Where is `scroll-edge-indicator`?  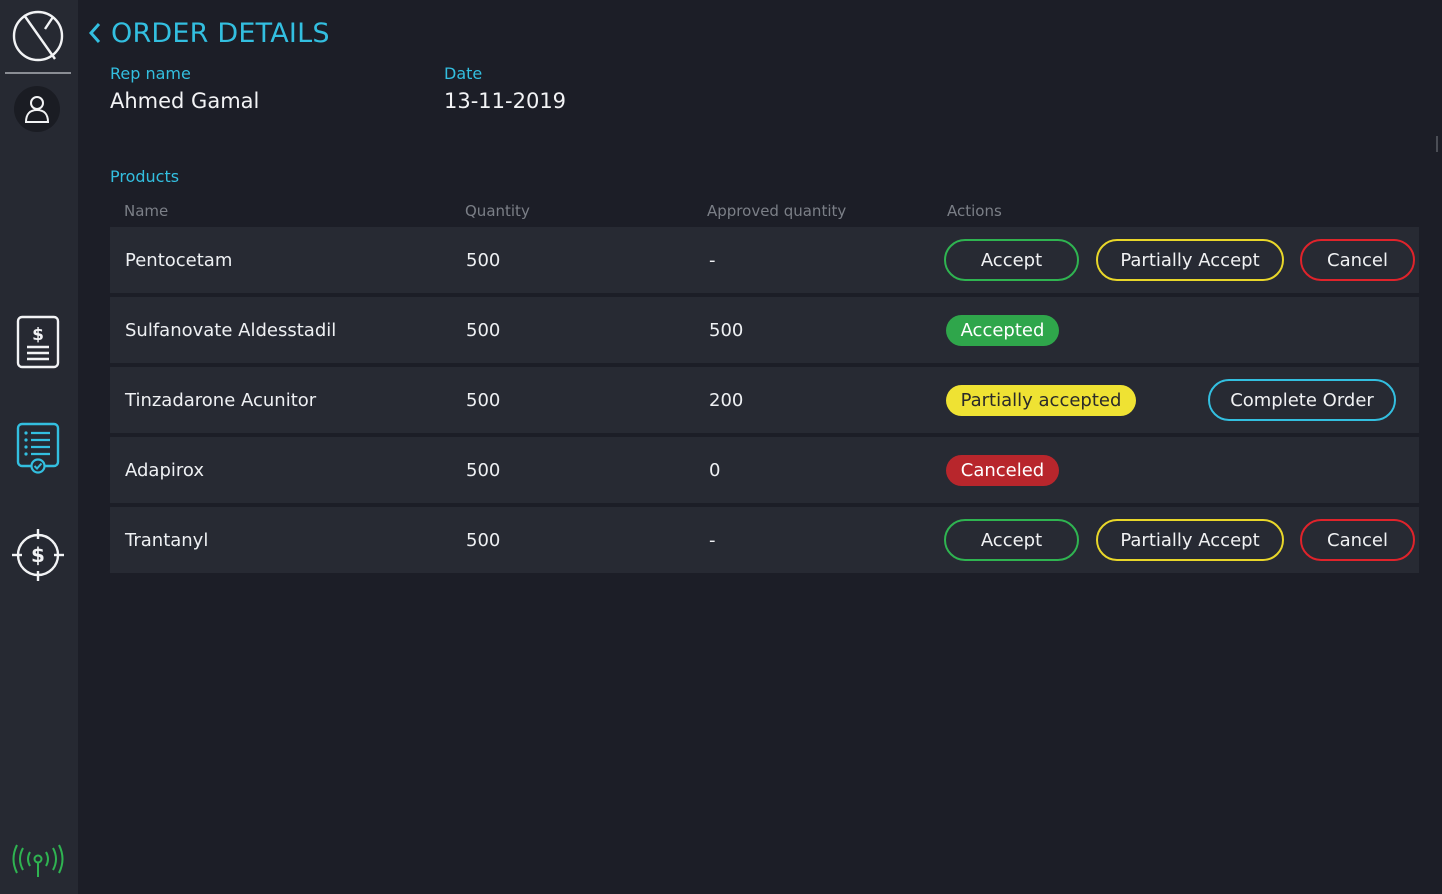
scroll-edge-indicator is located at coordinates (1437, 144).